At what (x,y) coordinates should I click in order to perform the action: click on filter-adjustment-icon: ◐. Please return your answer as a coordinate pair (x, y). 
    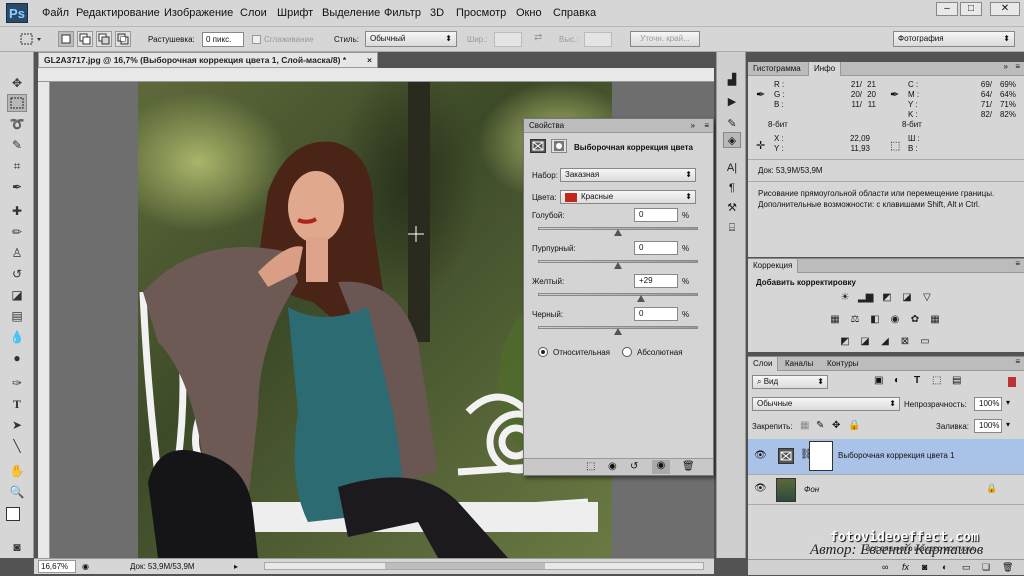
    Looking at the image, I should click on (897, 380).